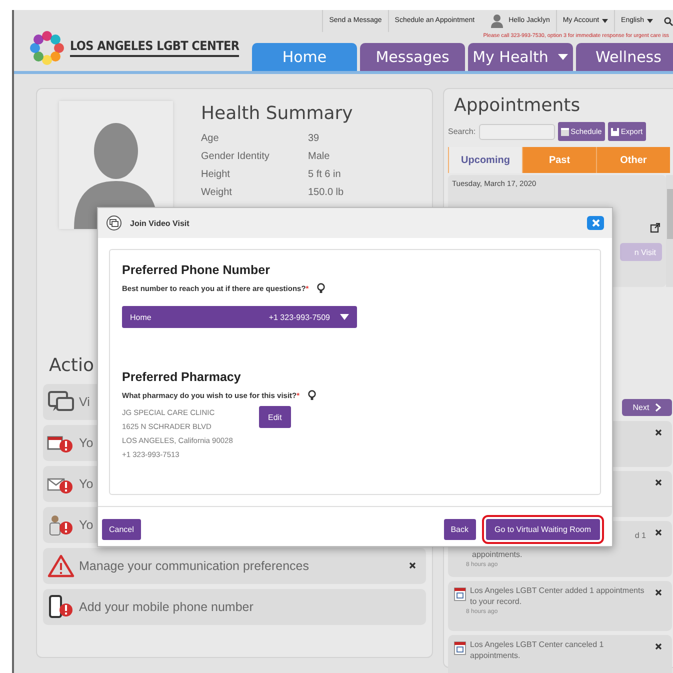 The width and height of the screenshot is (673, 673). What do you see at coordinates (194, 566) in the screenshot?
I see `action-text: Manage your communication preferences` at bounding box center [194, 566].